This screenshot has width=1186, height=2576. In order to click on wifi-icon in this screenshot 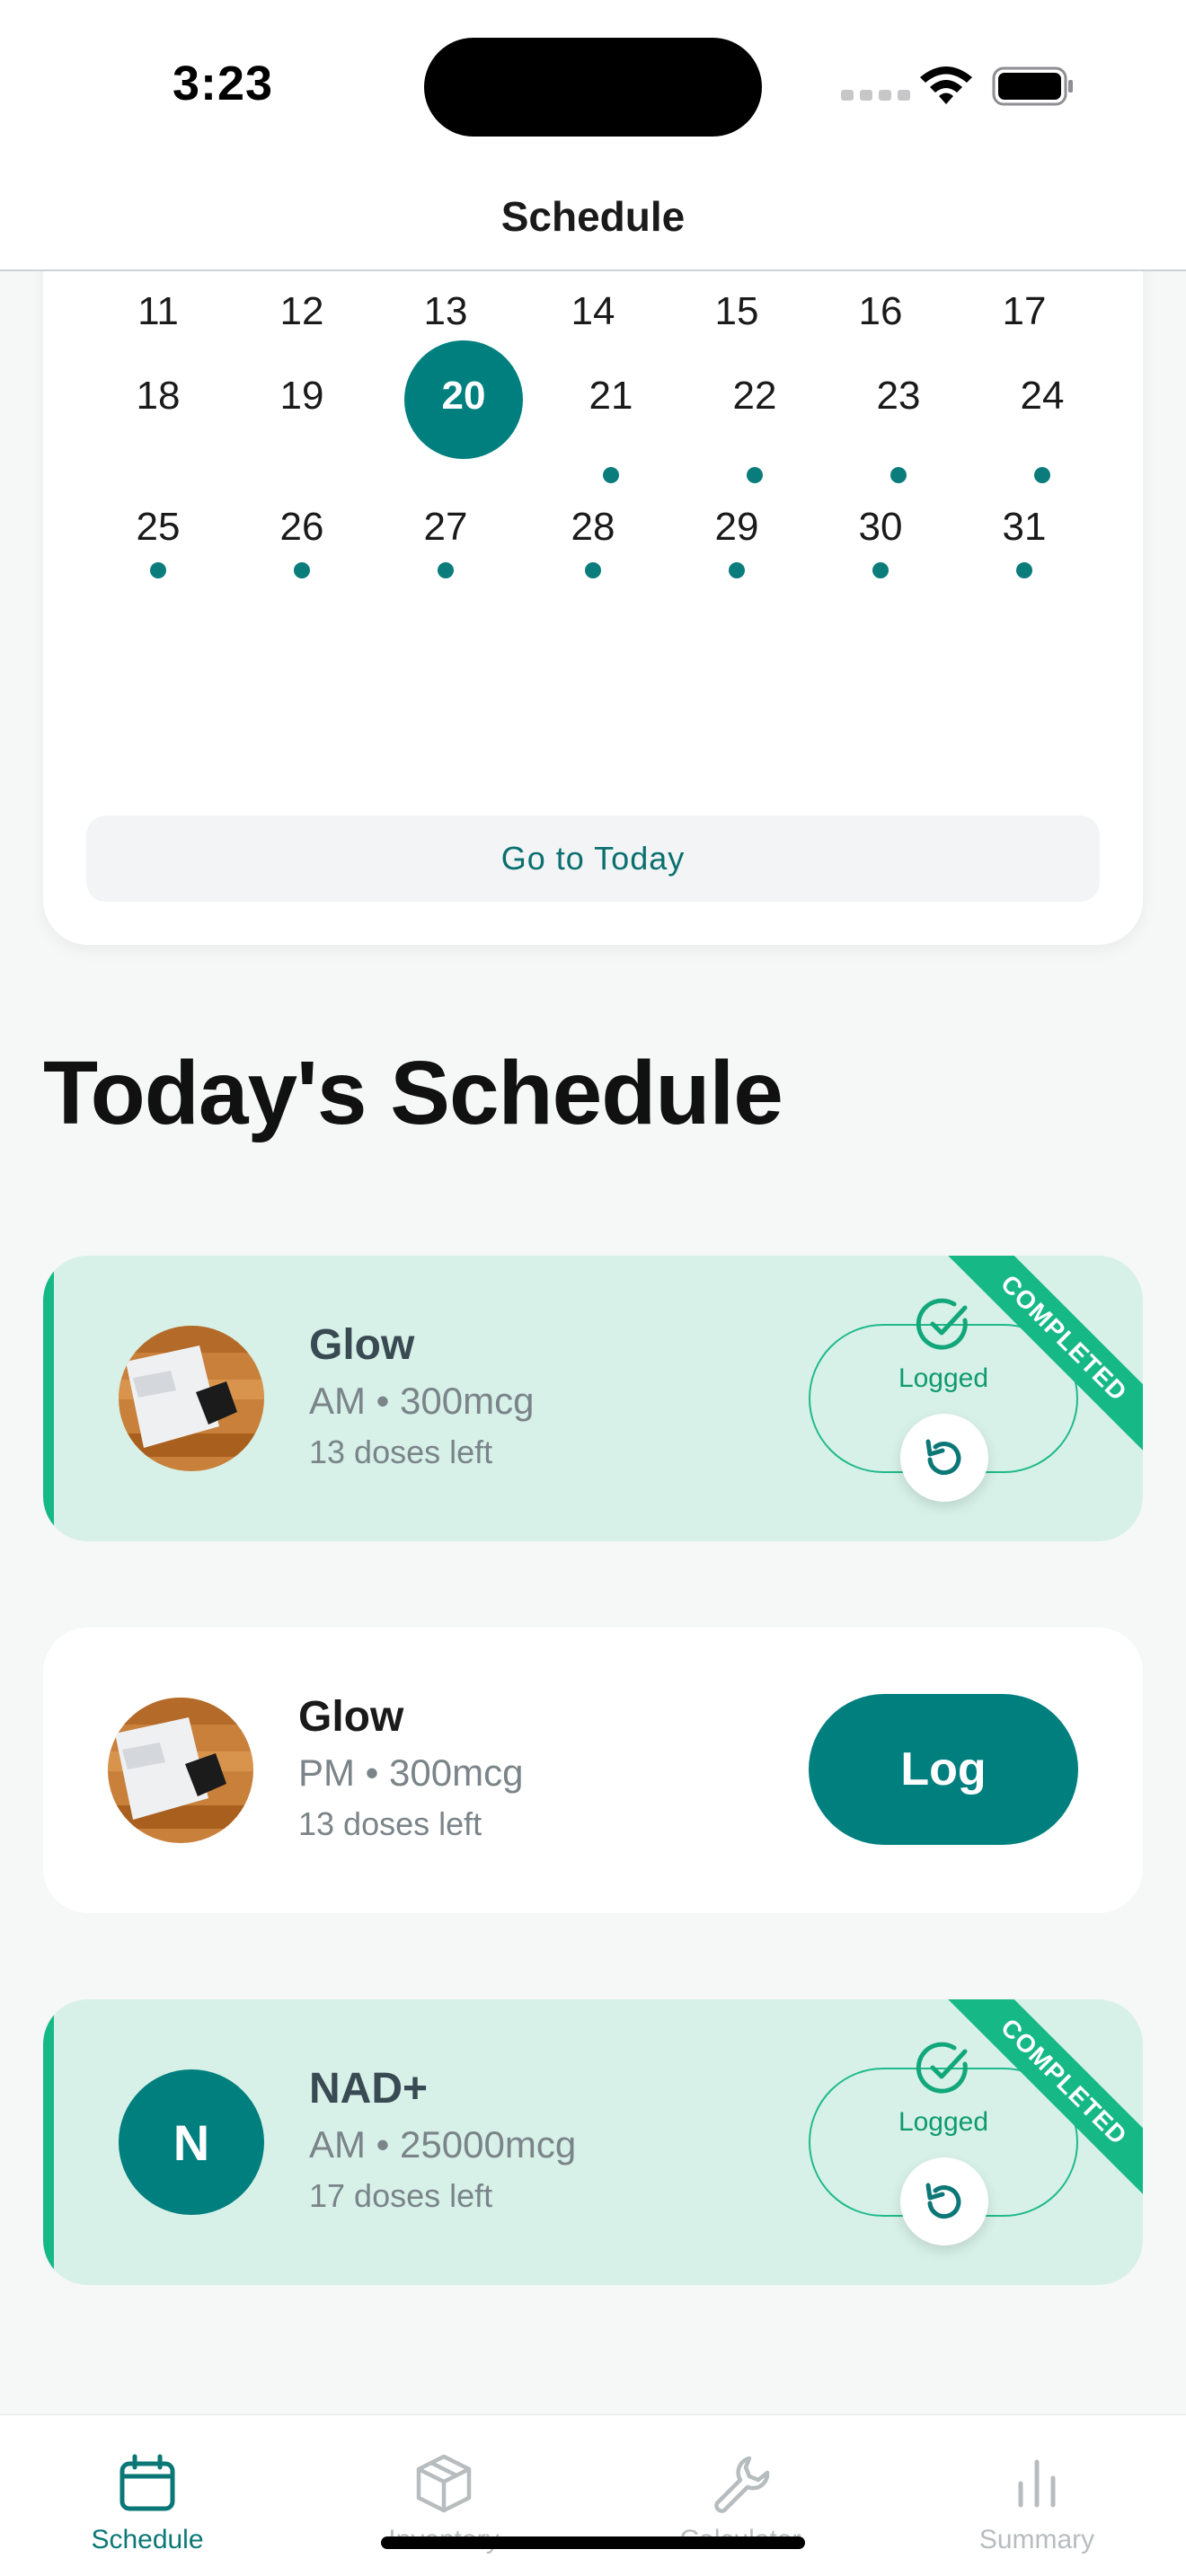, I will do `click(946, 85)`.